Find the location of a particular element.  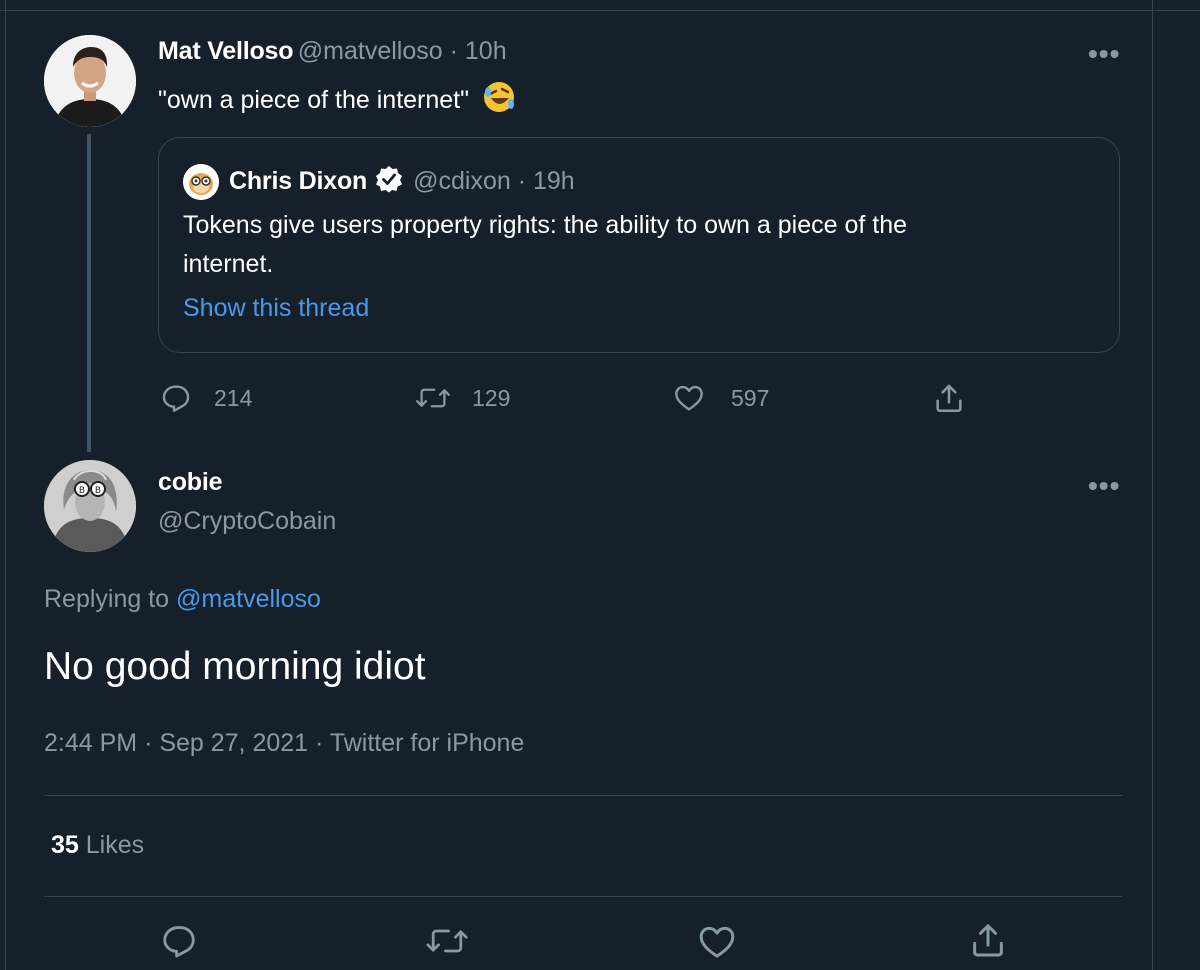

likes-stat: 35 Likes is located at coordinates (97, 845).